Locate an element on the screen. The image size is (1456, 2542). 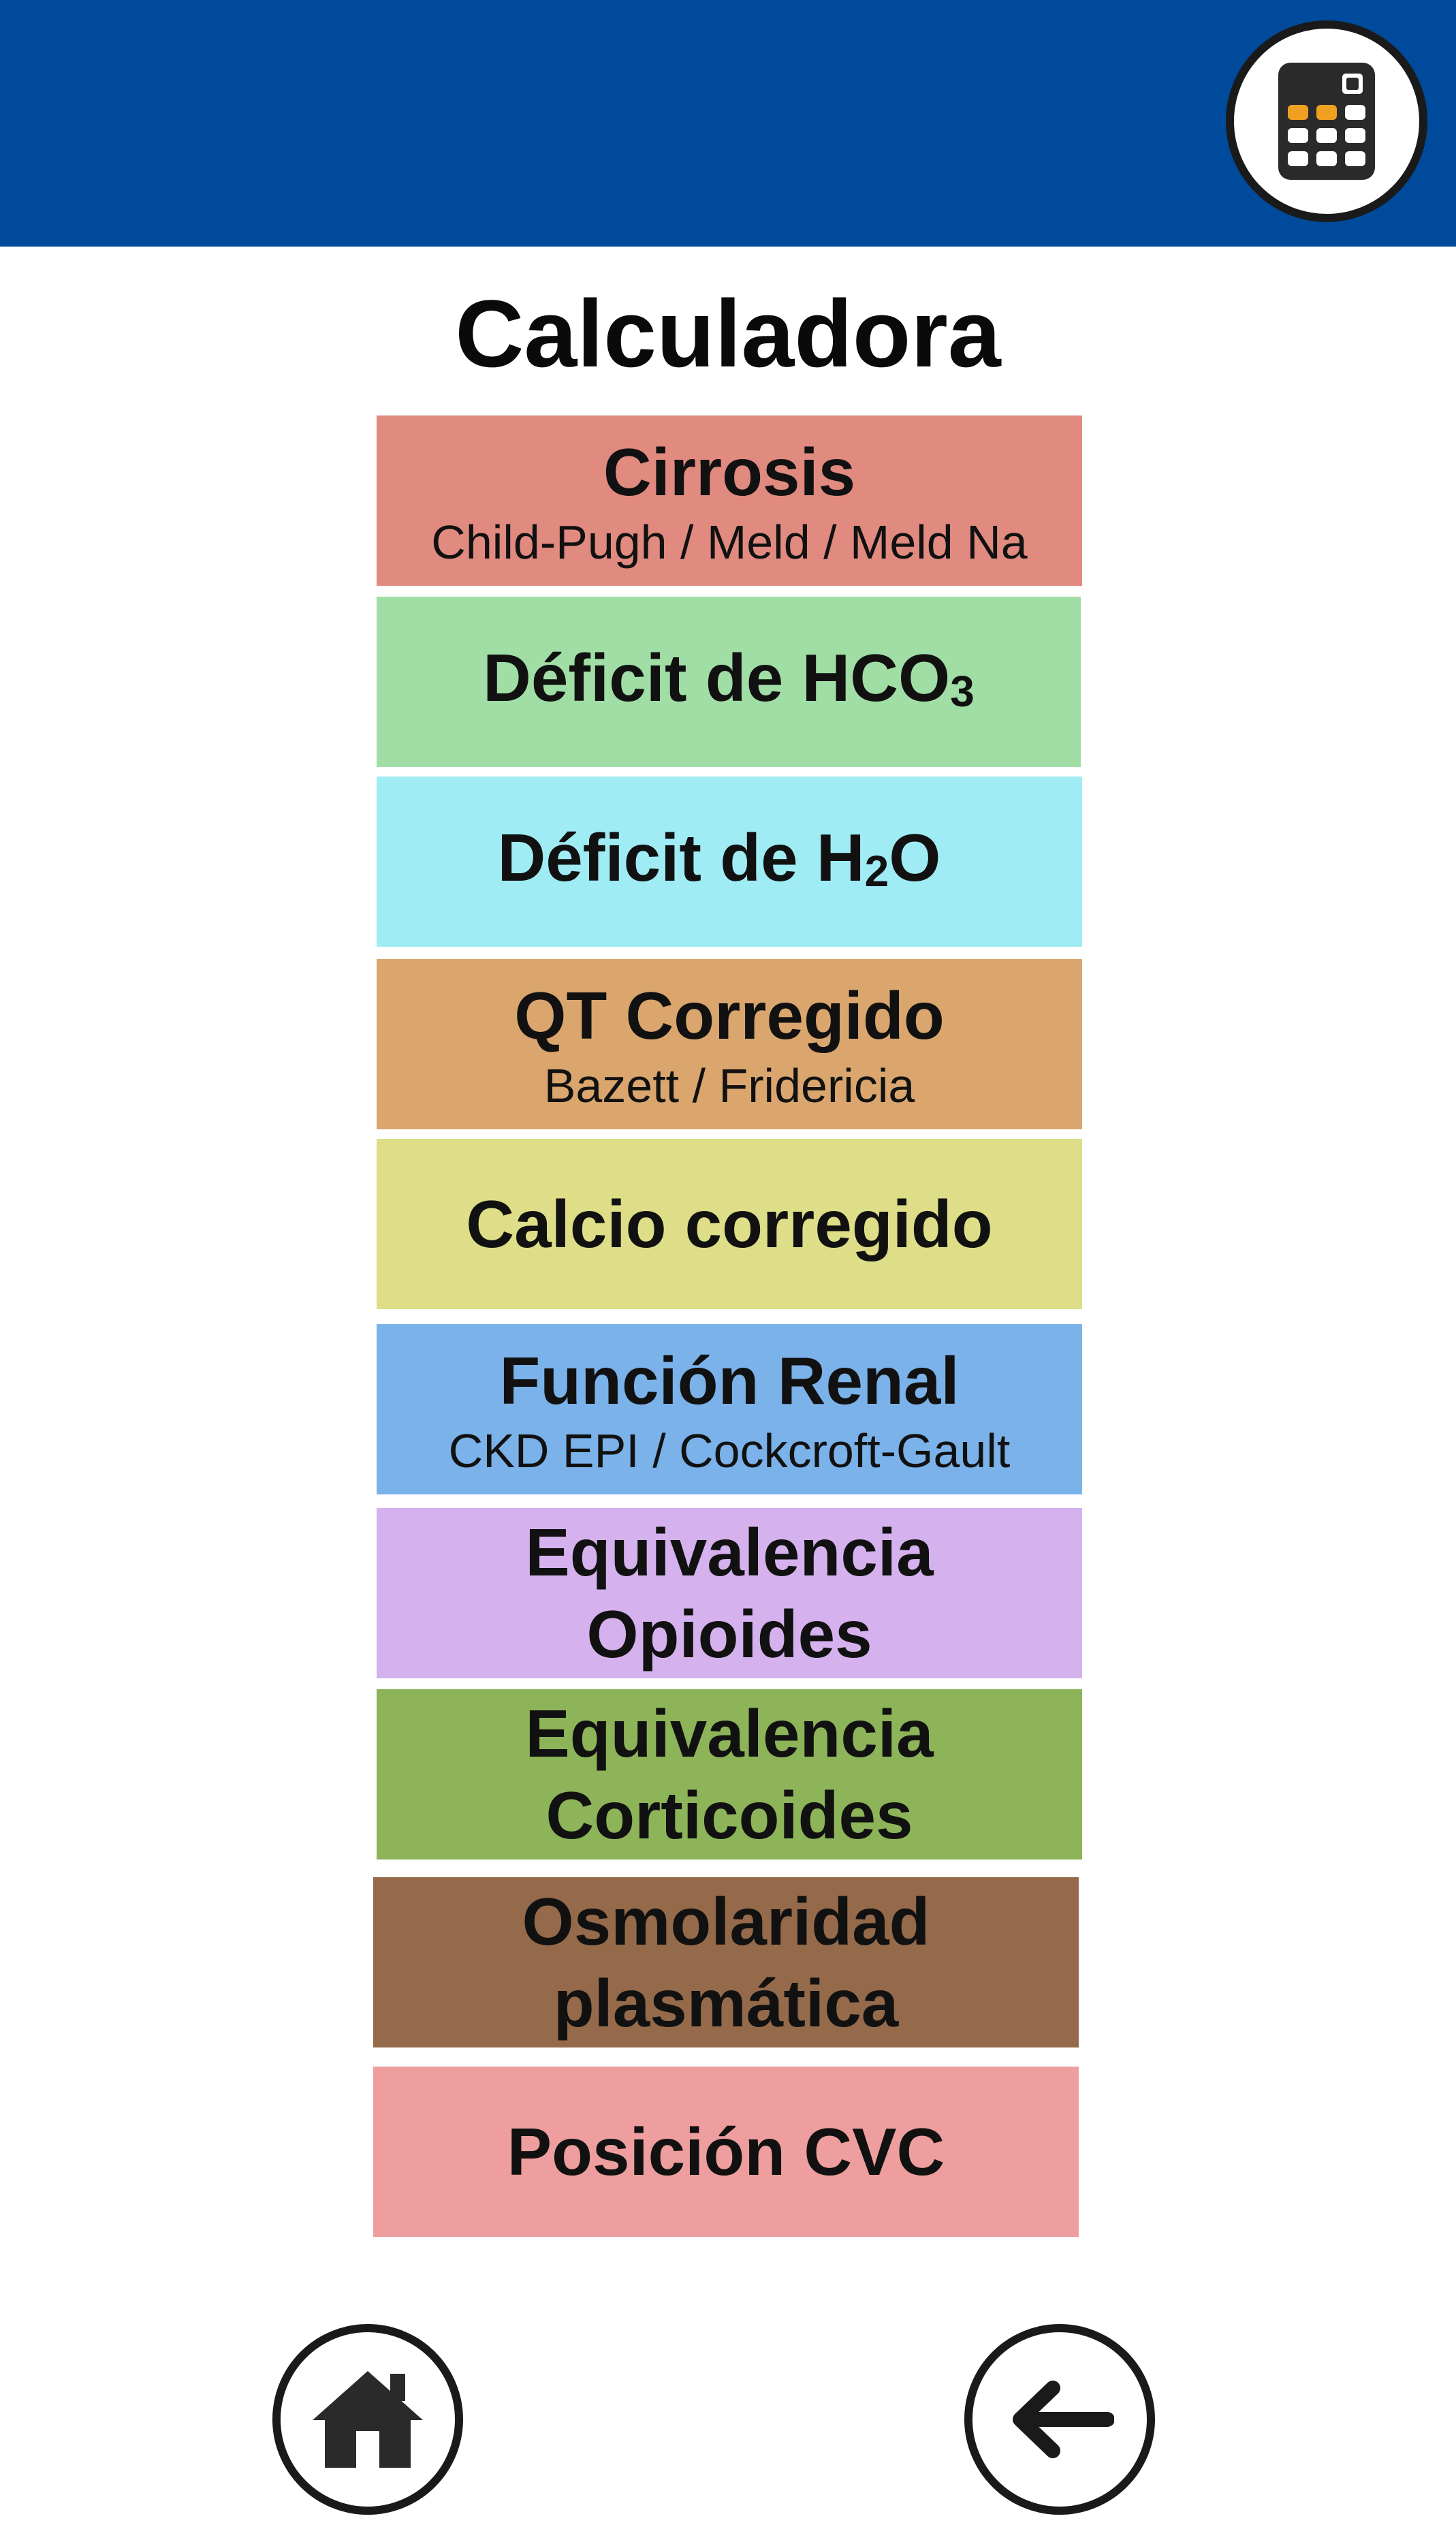
home-button is located at coordinates (367, 2419).